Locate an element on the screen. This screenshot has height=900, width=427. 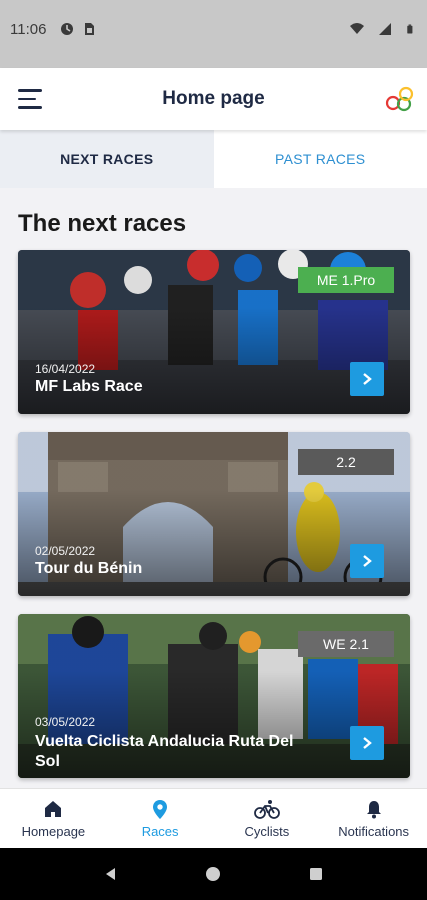
nav-races: Races is located at coordinates (160, 818).